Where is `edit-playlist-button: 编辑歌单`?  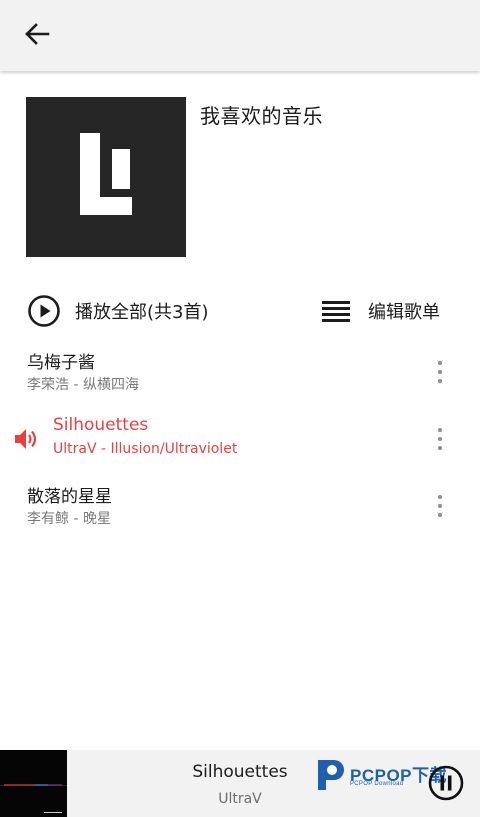 edit-playlist-button: 编辑歌单 is located at coordinates (381, 311).